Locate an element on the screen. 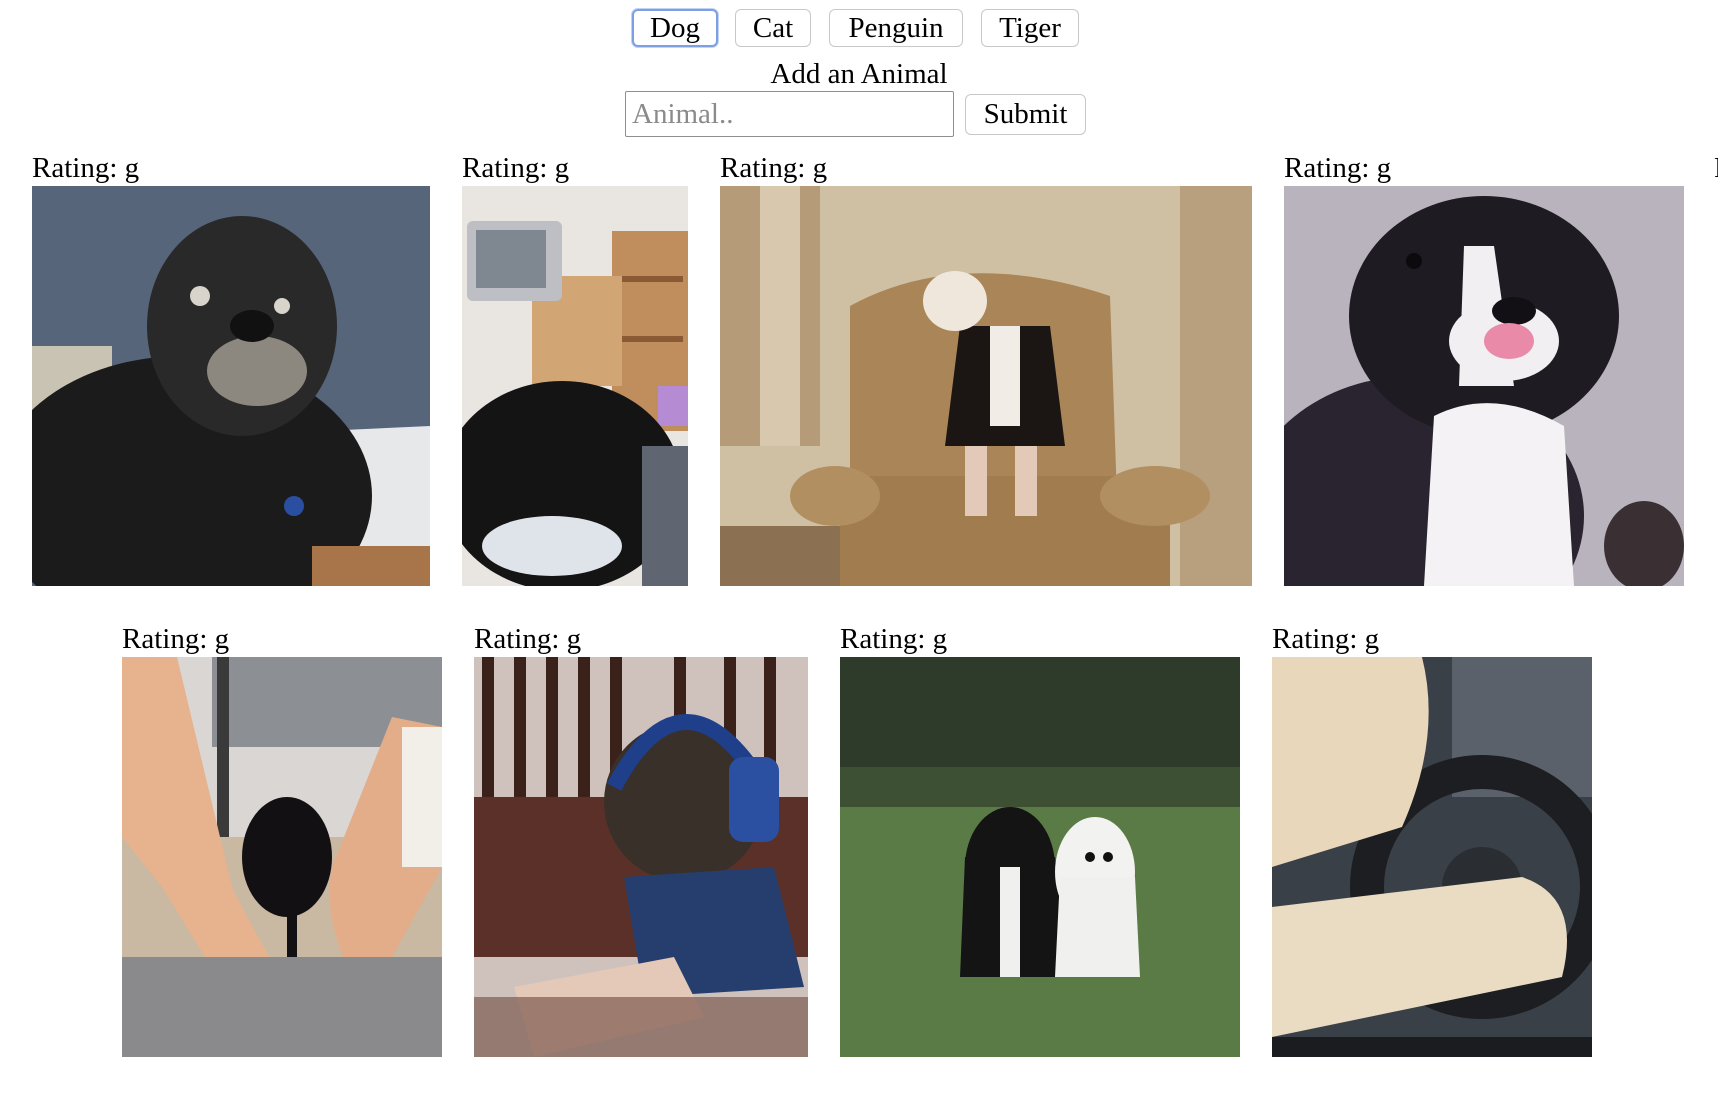 The width and height of the screenshot is (1718, 1098). dog-what-icon is located at coordinates (1484, 386).